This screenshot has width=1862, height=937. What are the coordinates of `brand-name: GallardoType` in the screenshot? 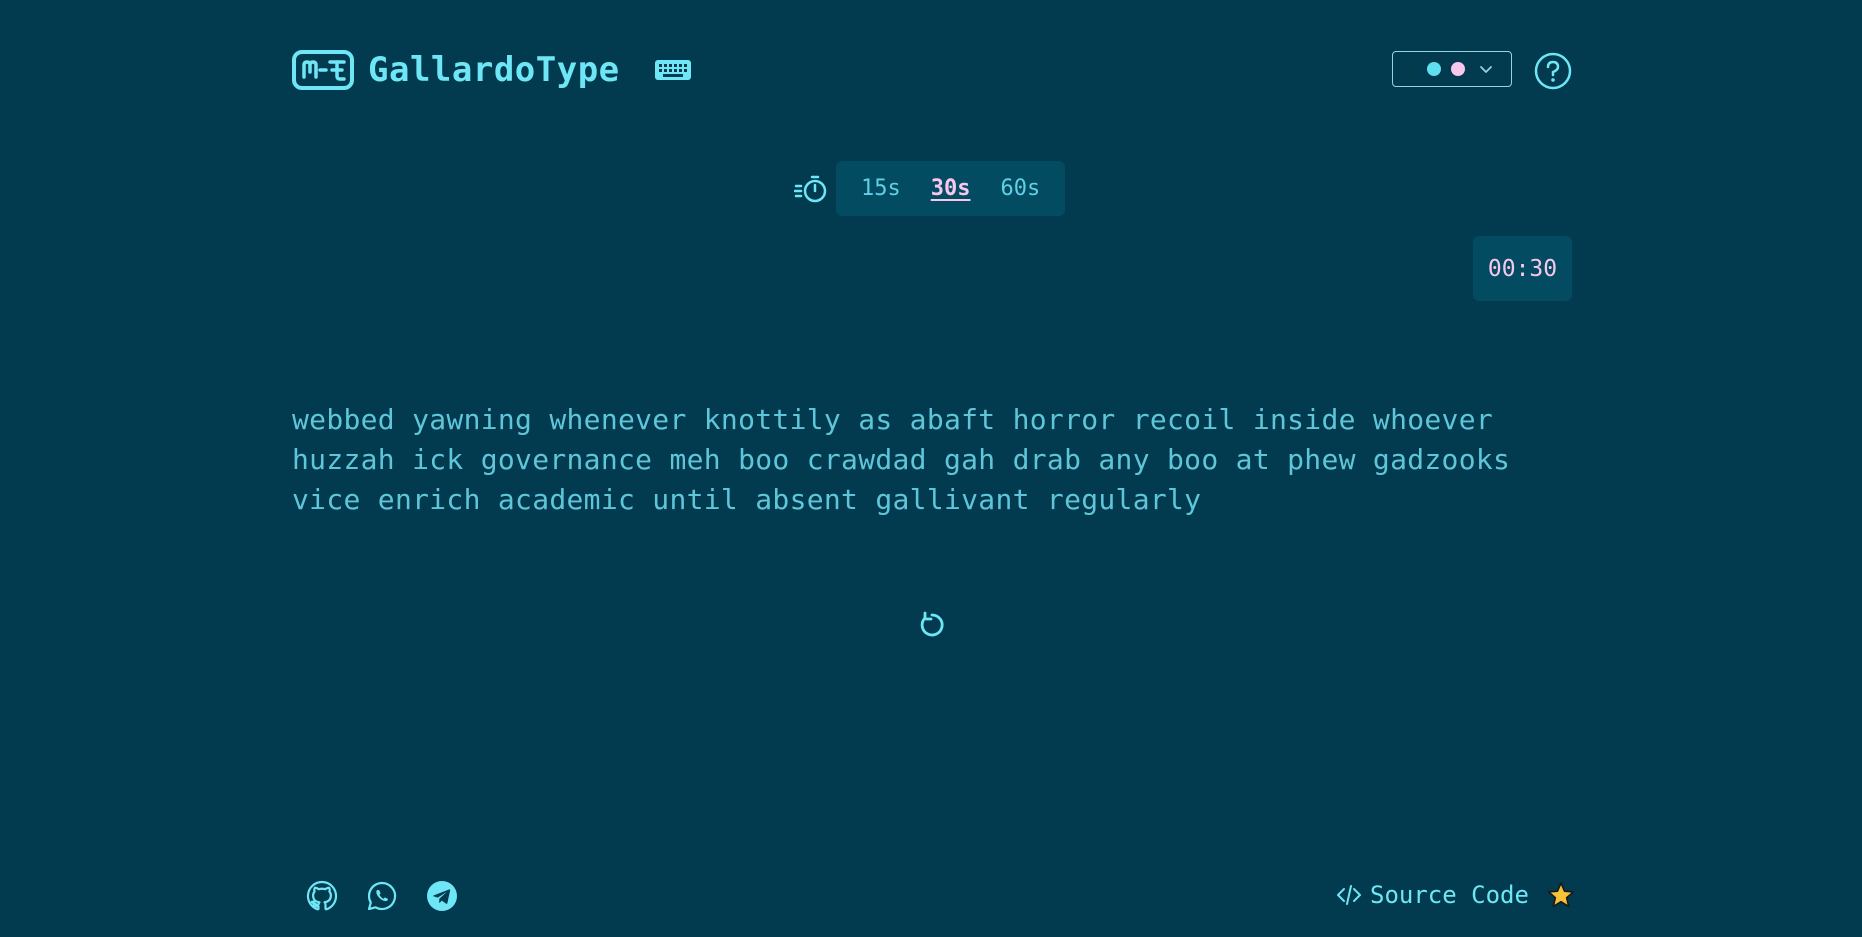 It's located at (494, 70).